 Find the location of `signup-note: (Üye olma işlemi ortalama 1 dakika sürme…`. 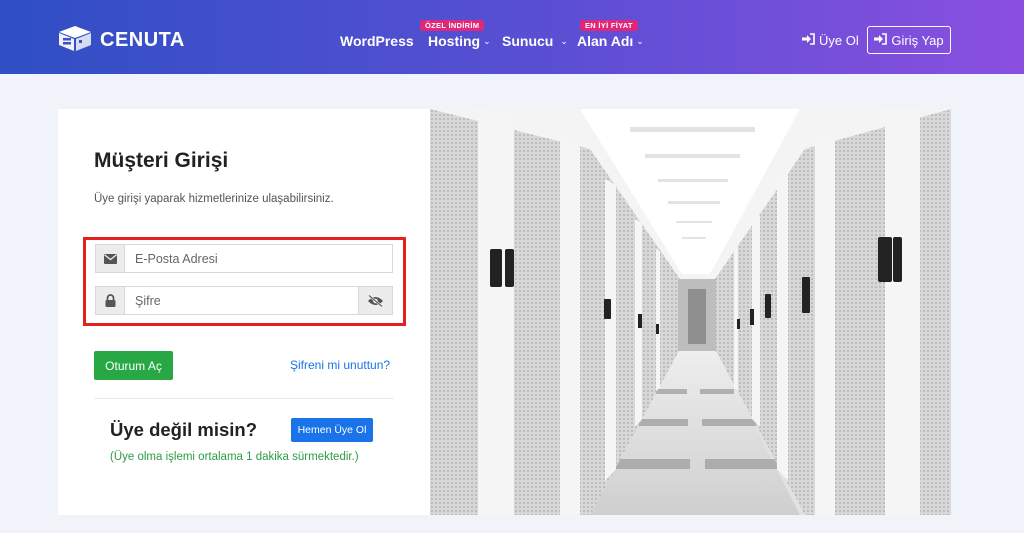

signup-note: (Üye olma işlemi ortalama 1 dakika sürme… is located at coordinates (234, 457).